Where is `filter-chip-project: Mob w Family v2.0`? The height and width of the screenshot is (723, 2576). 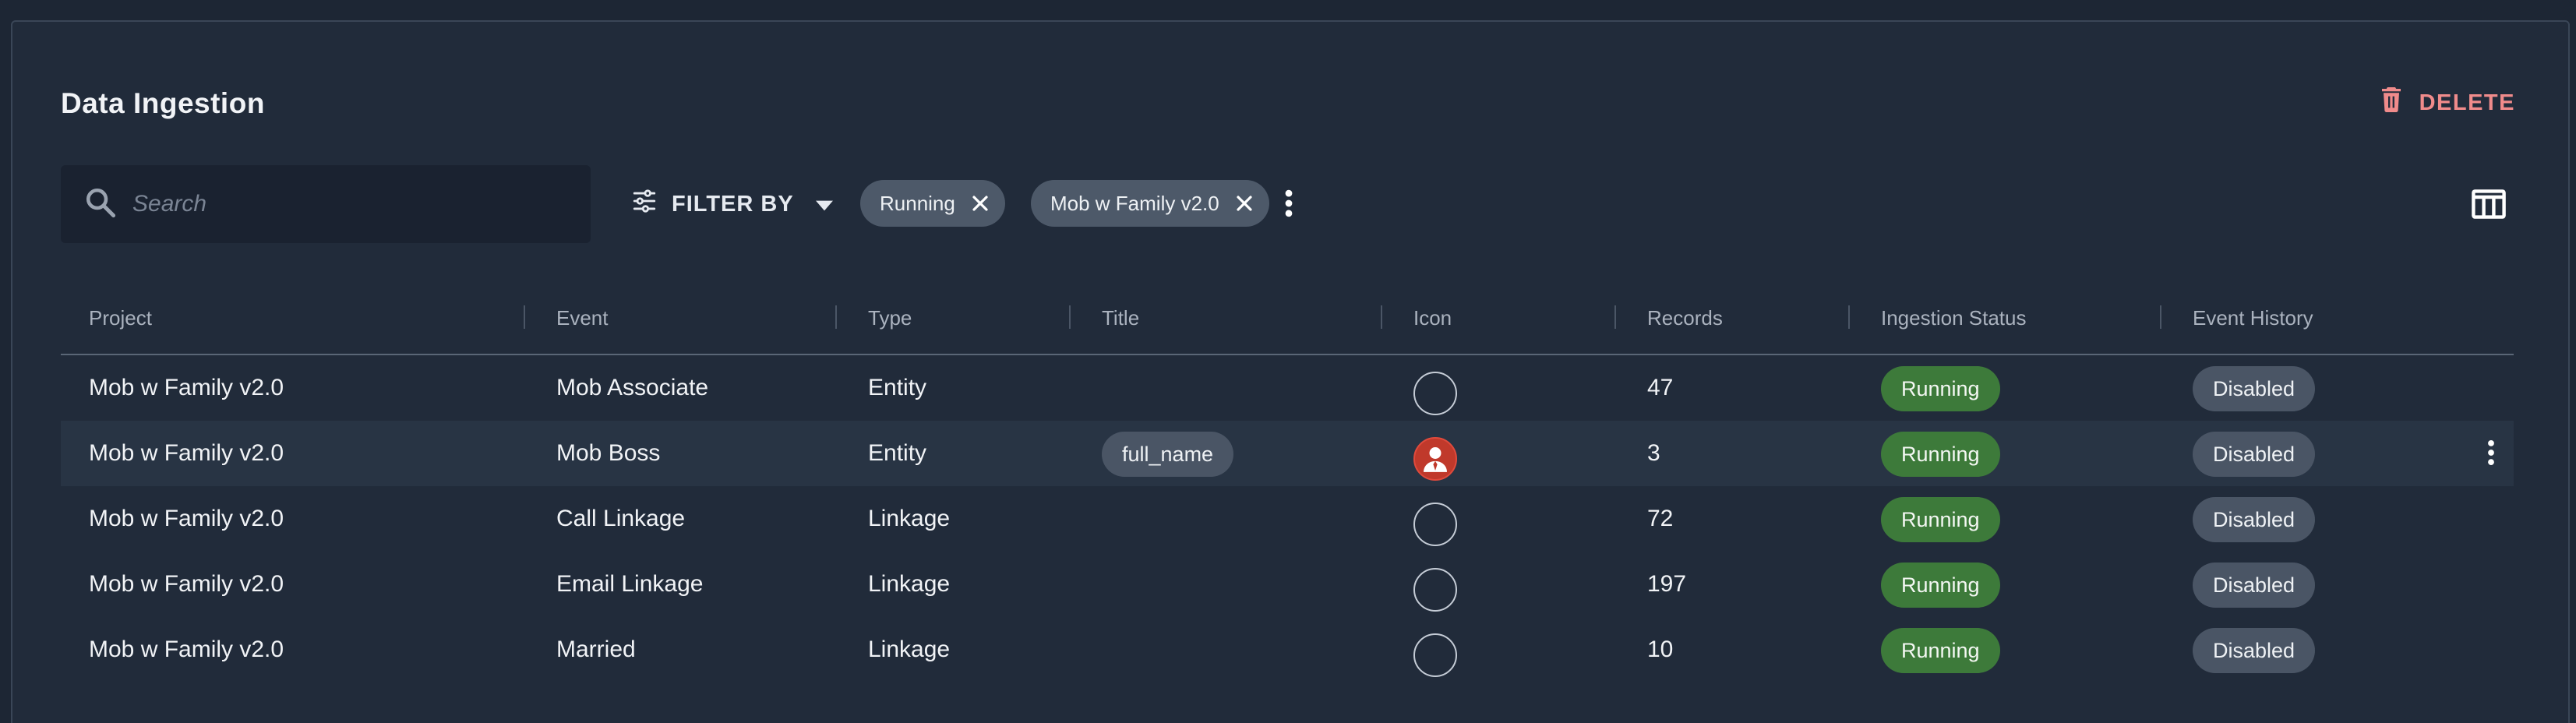
filter-chip-project: Mob w Family v2.0 is located at coordinates (1150, 204).